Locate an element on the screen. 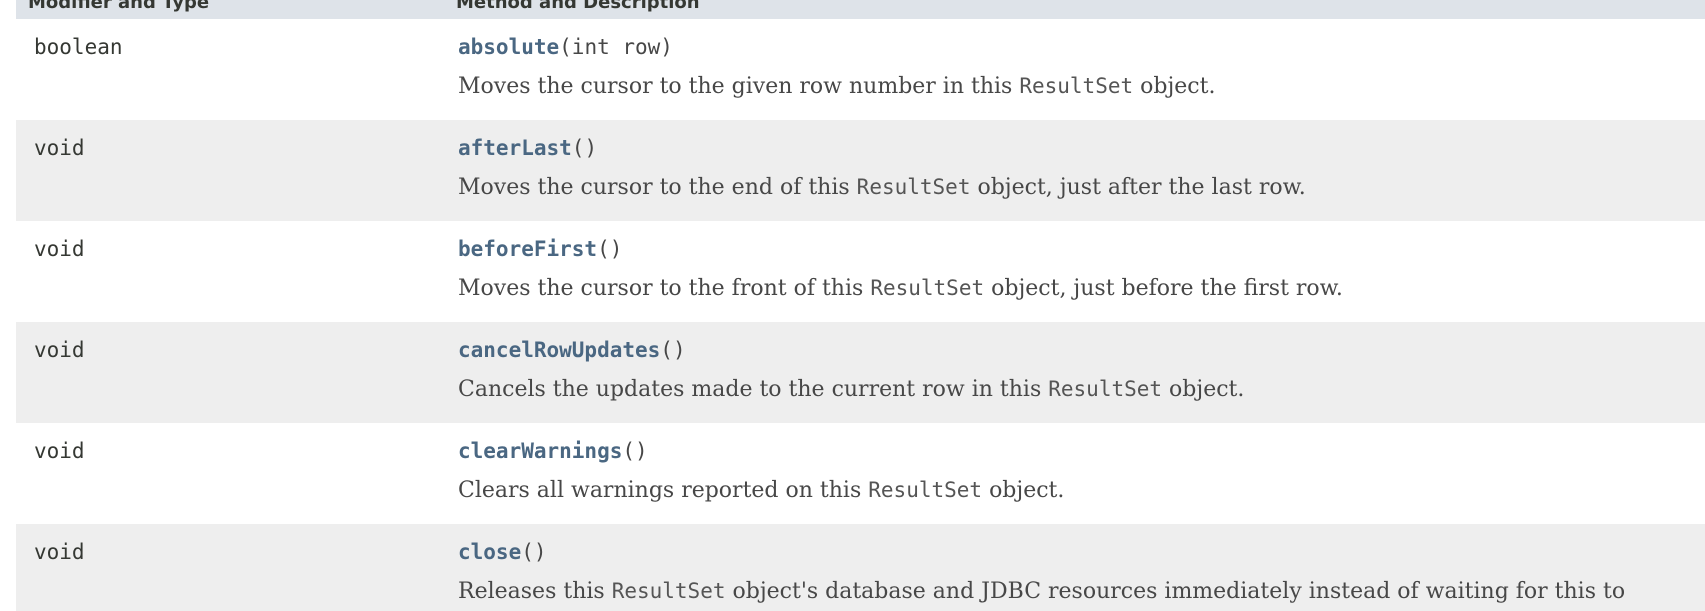 The image size is (1705, 611). method-link-clearwarnings: clearWarnings is located at coordinates (540, 451).